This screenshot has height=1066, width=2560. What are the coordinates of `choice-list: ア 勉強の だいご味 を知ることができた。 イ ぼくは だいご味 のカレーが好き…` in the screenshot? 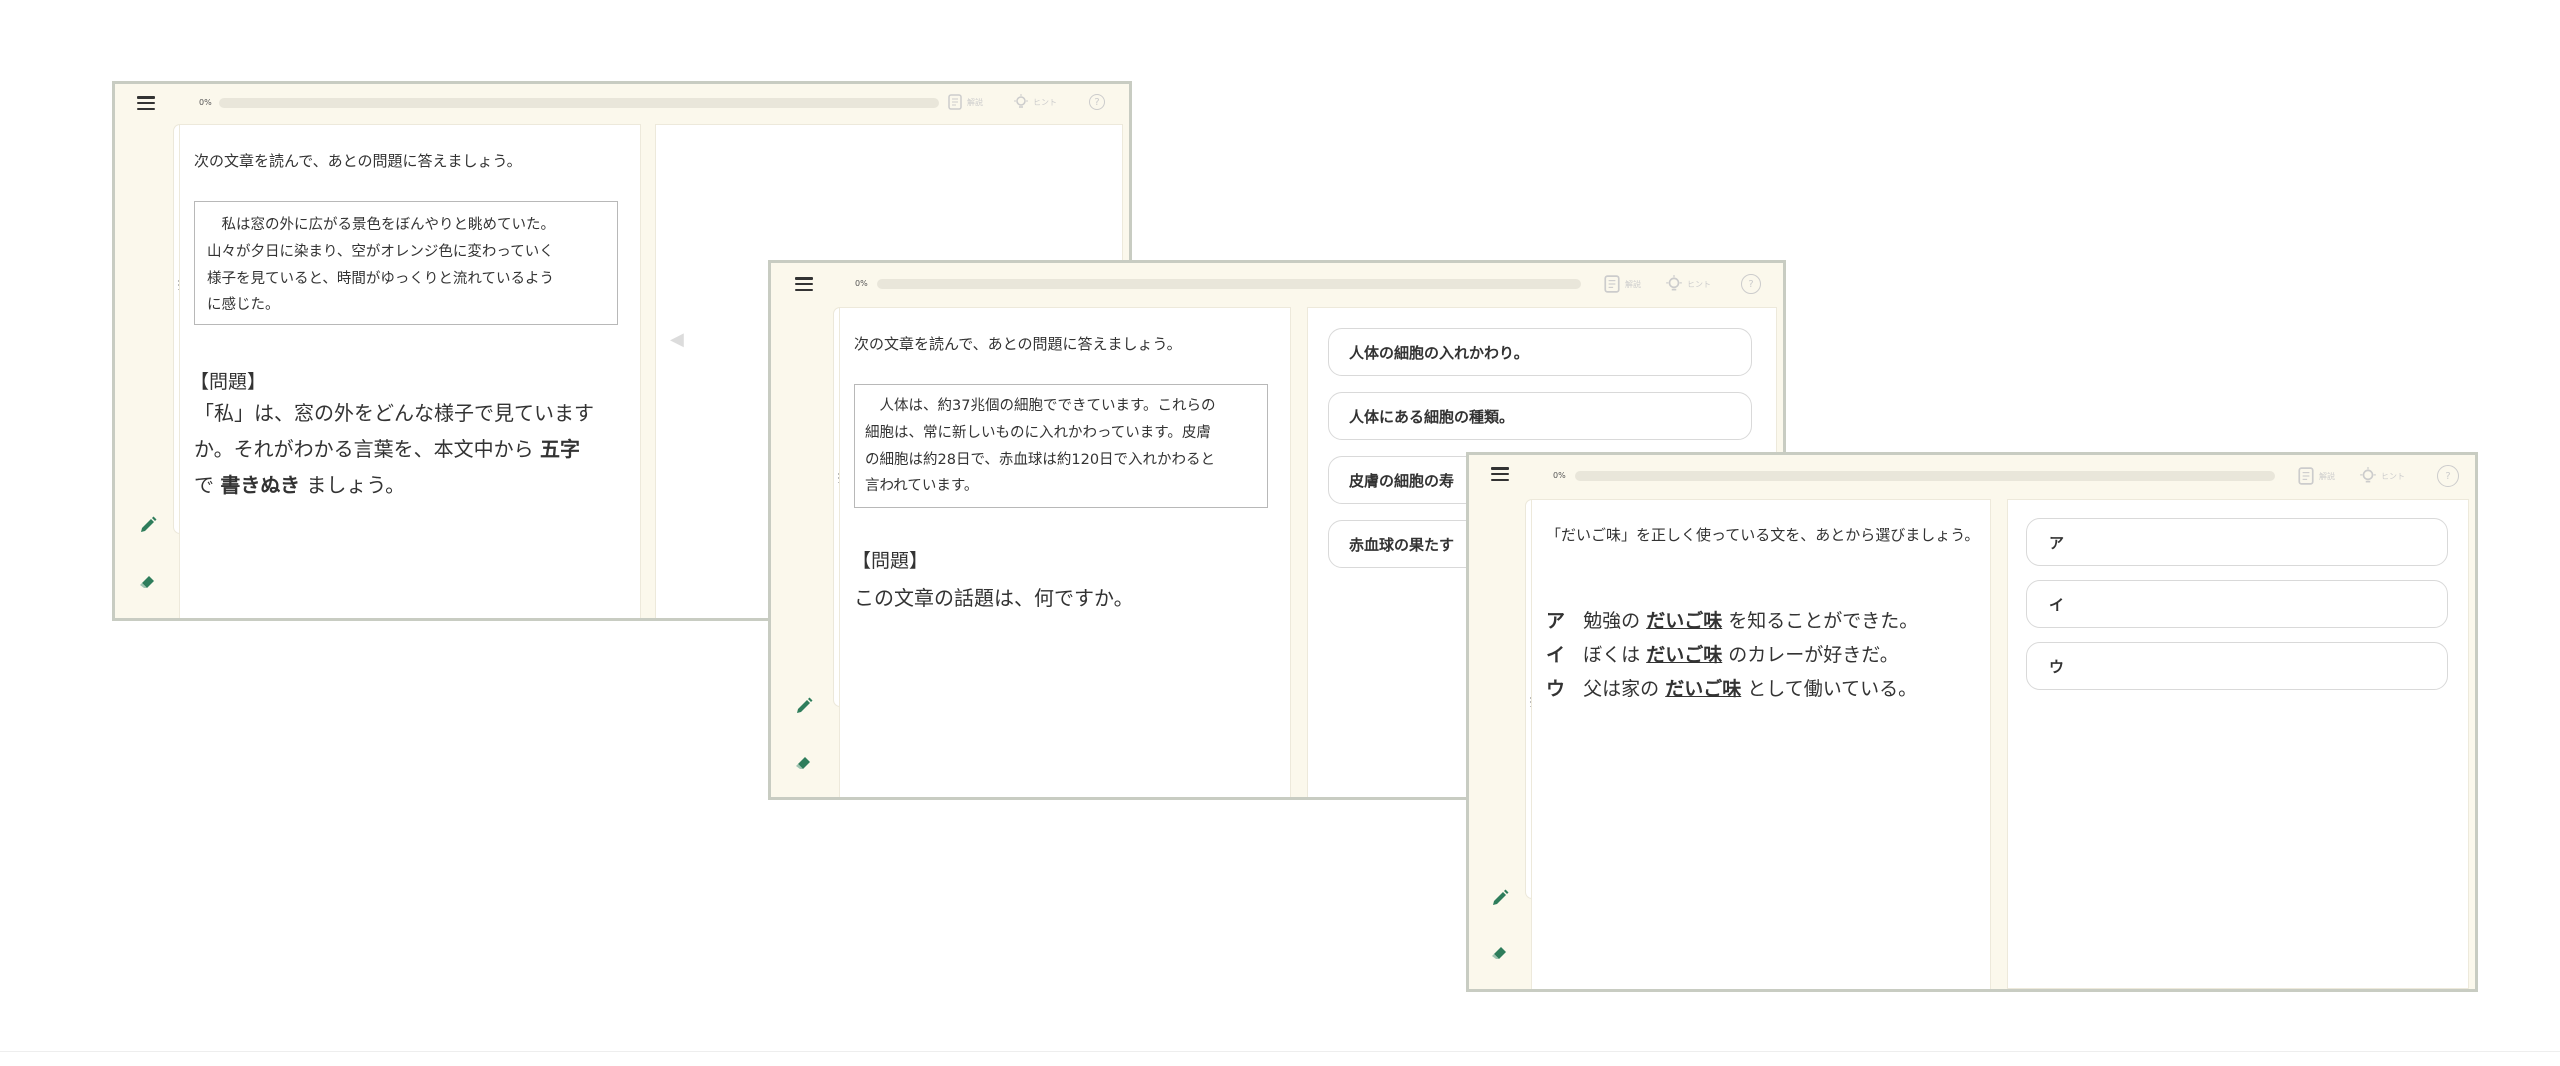 It's located at (1732, 655).